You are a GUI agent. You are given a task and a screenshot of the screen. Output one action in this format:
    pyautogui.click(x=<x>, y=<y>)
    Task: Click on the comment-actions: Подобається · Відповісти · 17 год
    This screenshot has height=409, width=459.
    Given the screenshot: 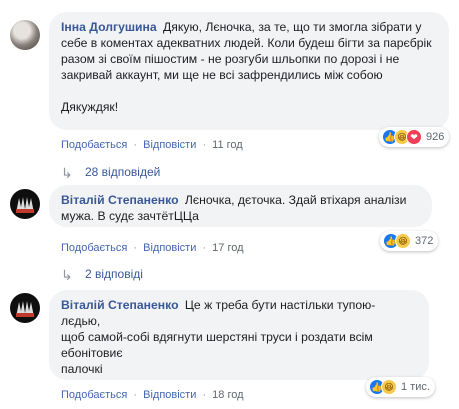 What is the action you would take?
    pyautogui.click(x=152, y=248)
    